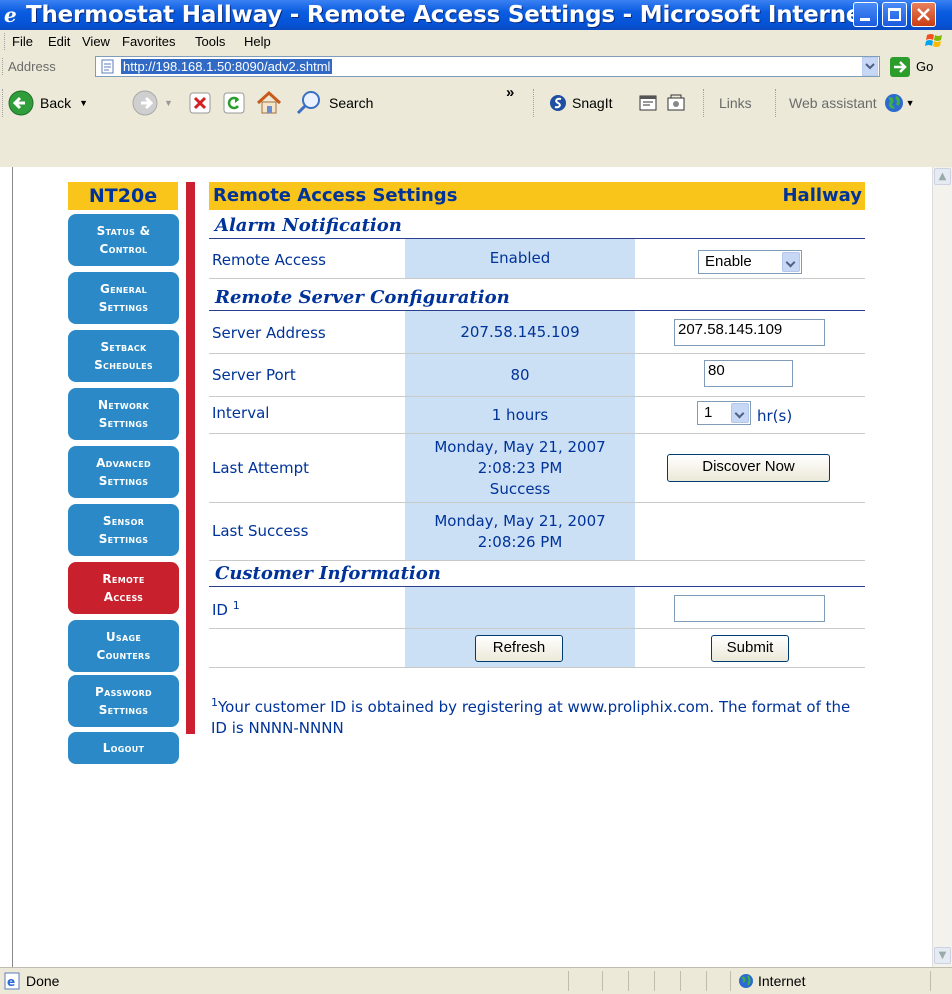 The image size is (952, 994). I want to click on nav-divider, so click(190, 458).